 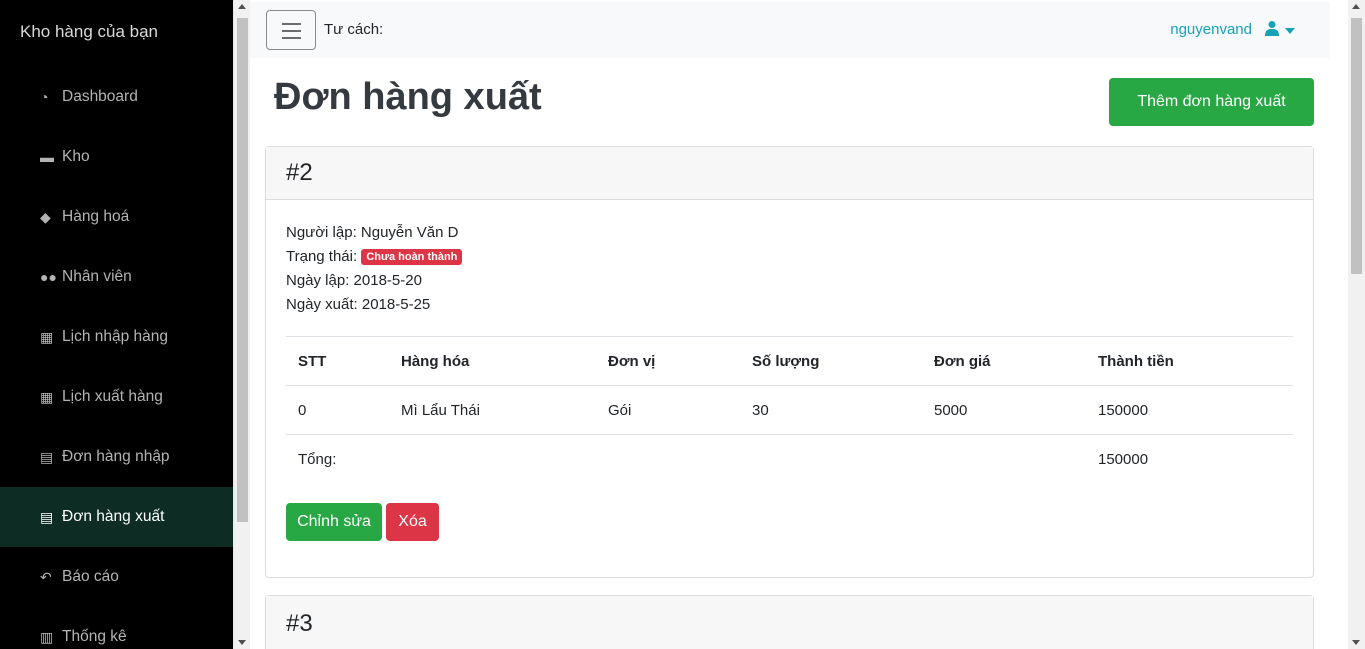 I want to click on total-value: 150000, so click(x=1189, y=459).